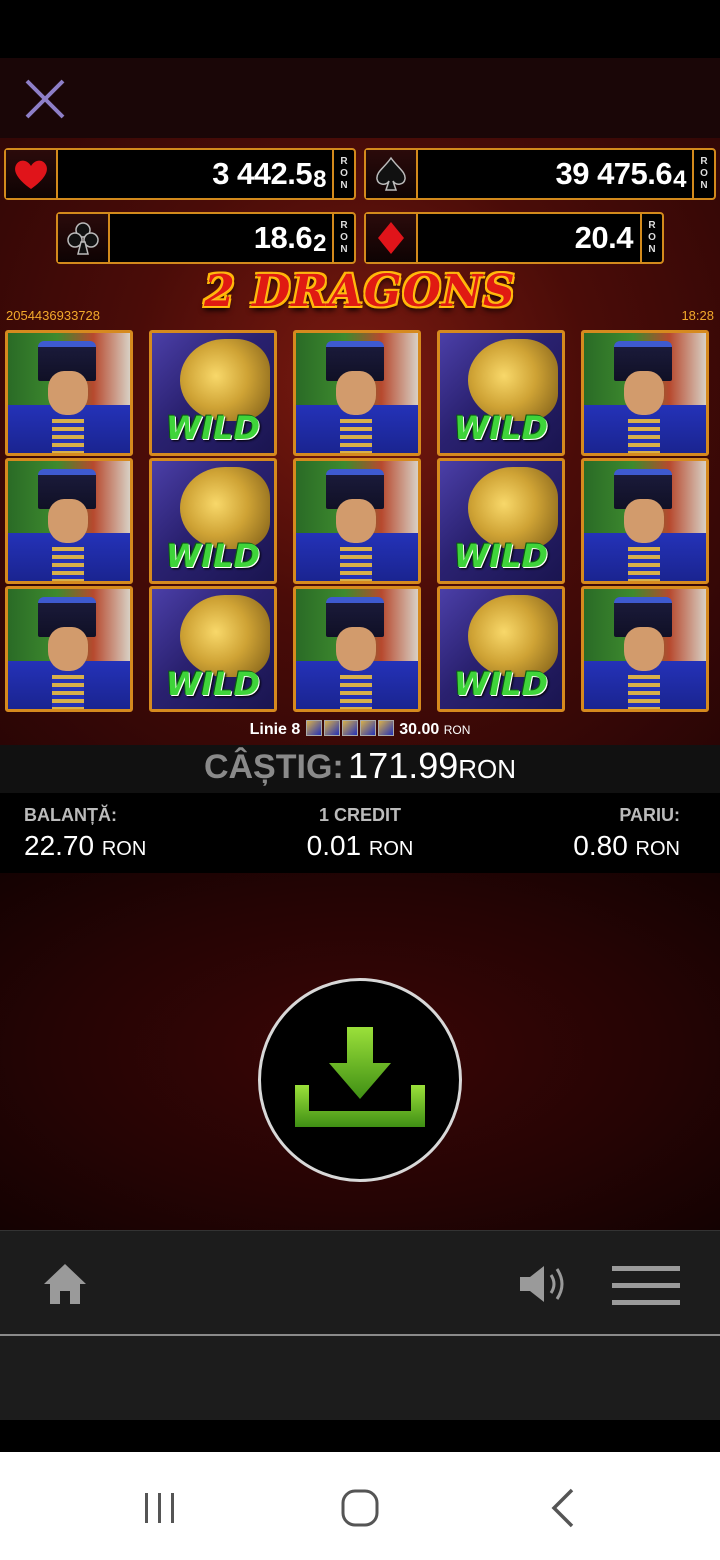  I want to click on clock: 18:28, so click(697, 315).